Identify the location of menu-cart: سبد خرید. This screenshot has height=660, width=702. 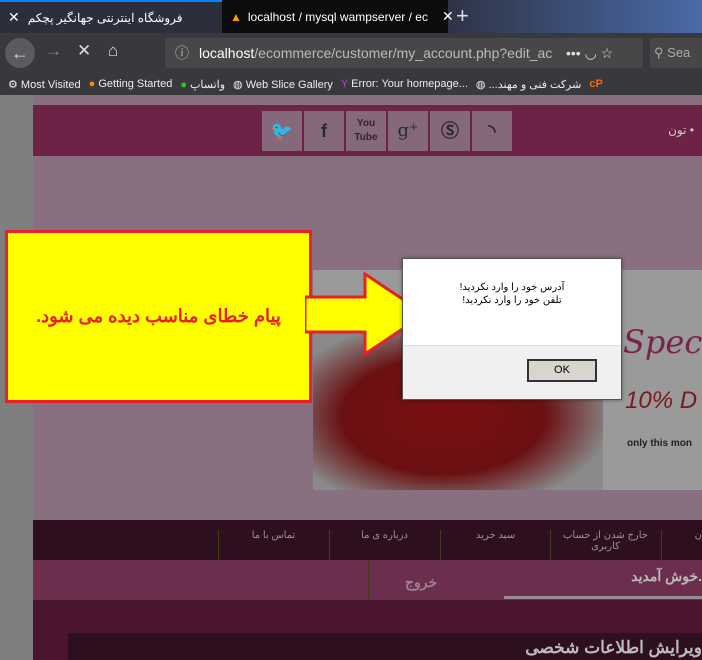
(495, 545).